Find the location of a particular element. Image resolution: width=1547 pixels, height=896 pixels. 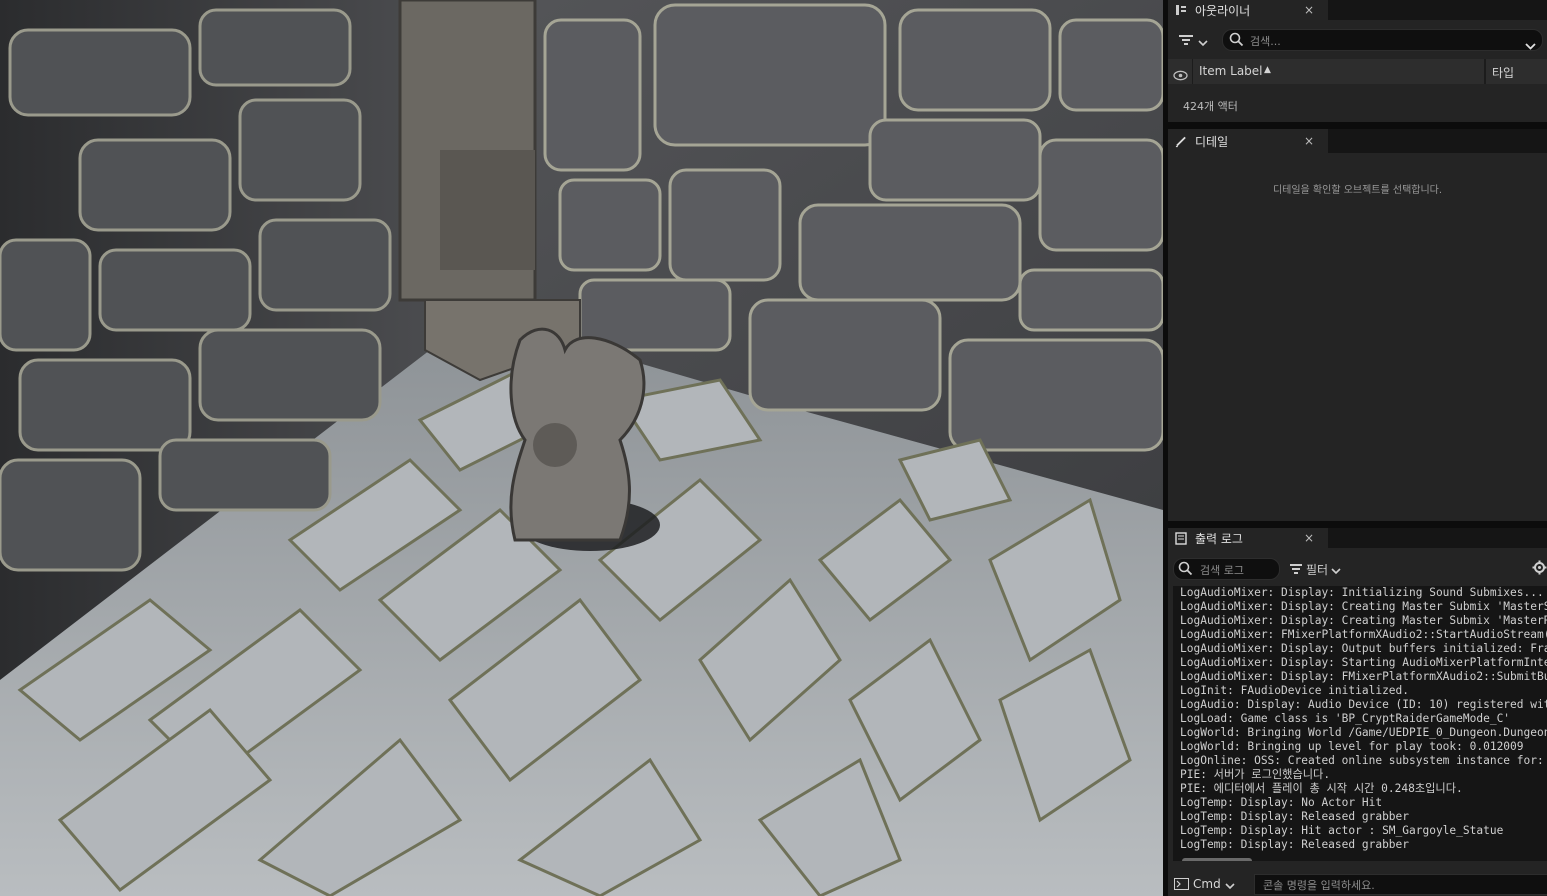

sort-ascending-icon: ▲ is located at coordinates (1267, 70).